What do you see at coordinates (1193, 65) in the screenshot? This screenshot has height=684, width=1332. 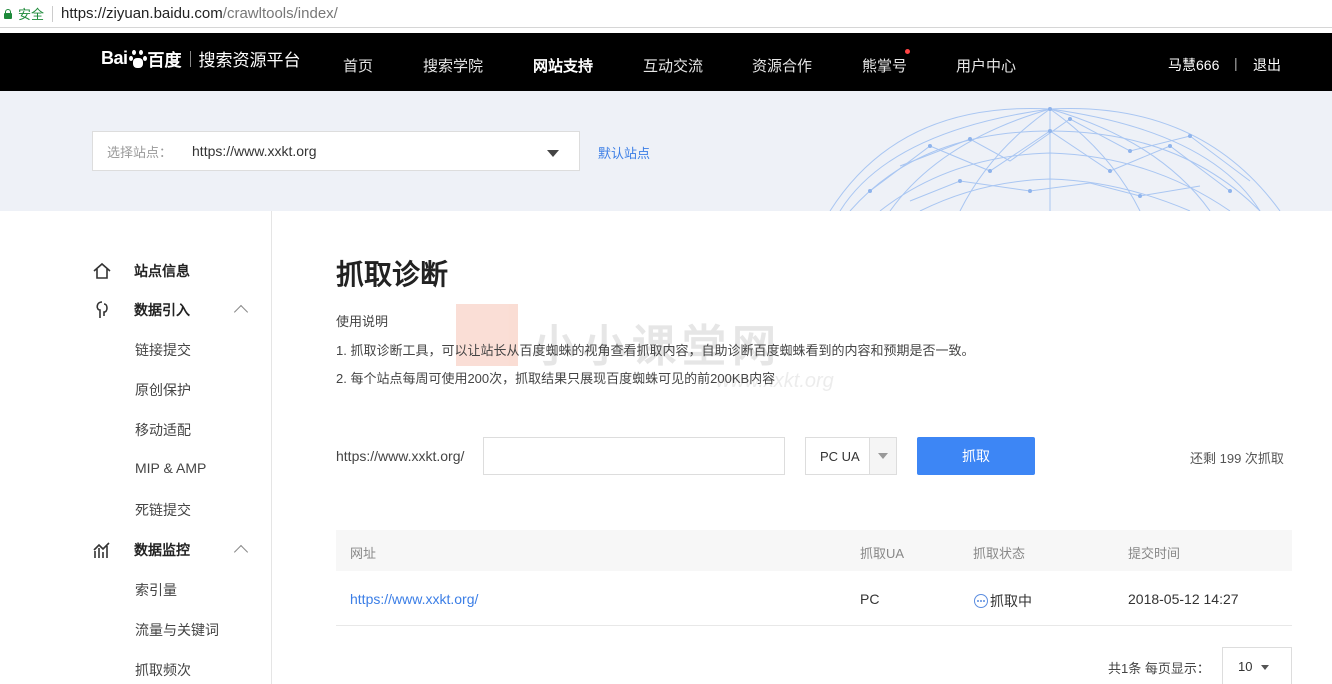 I see `user-name: 马慧666` at bounding box center [1193, 65].